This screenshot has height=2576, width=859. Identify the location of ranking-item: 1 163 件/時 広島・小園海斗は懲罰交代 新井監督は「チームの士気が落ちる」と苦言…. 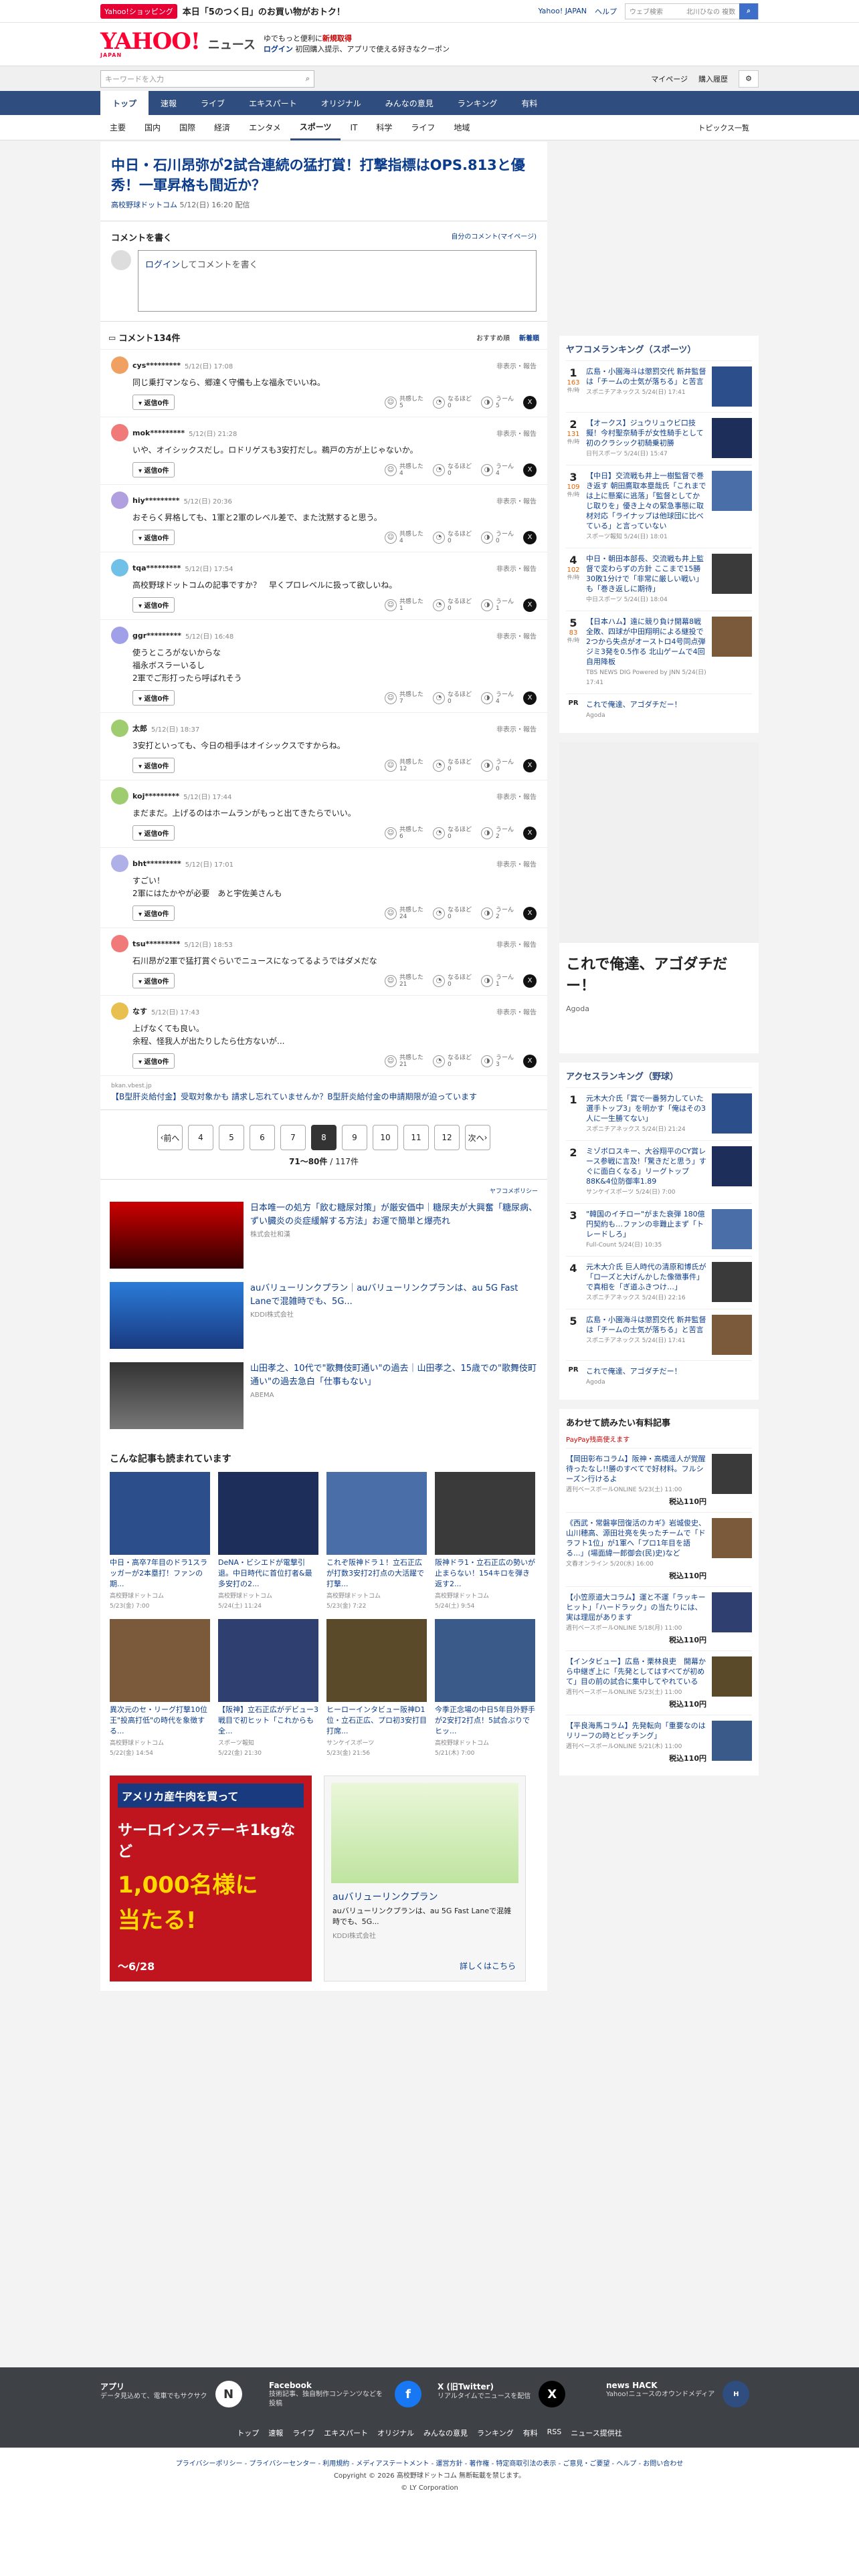
(659, 386).